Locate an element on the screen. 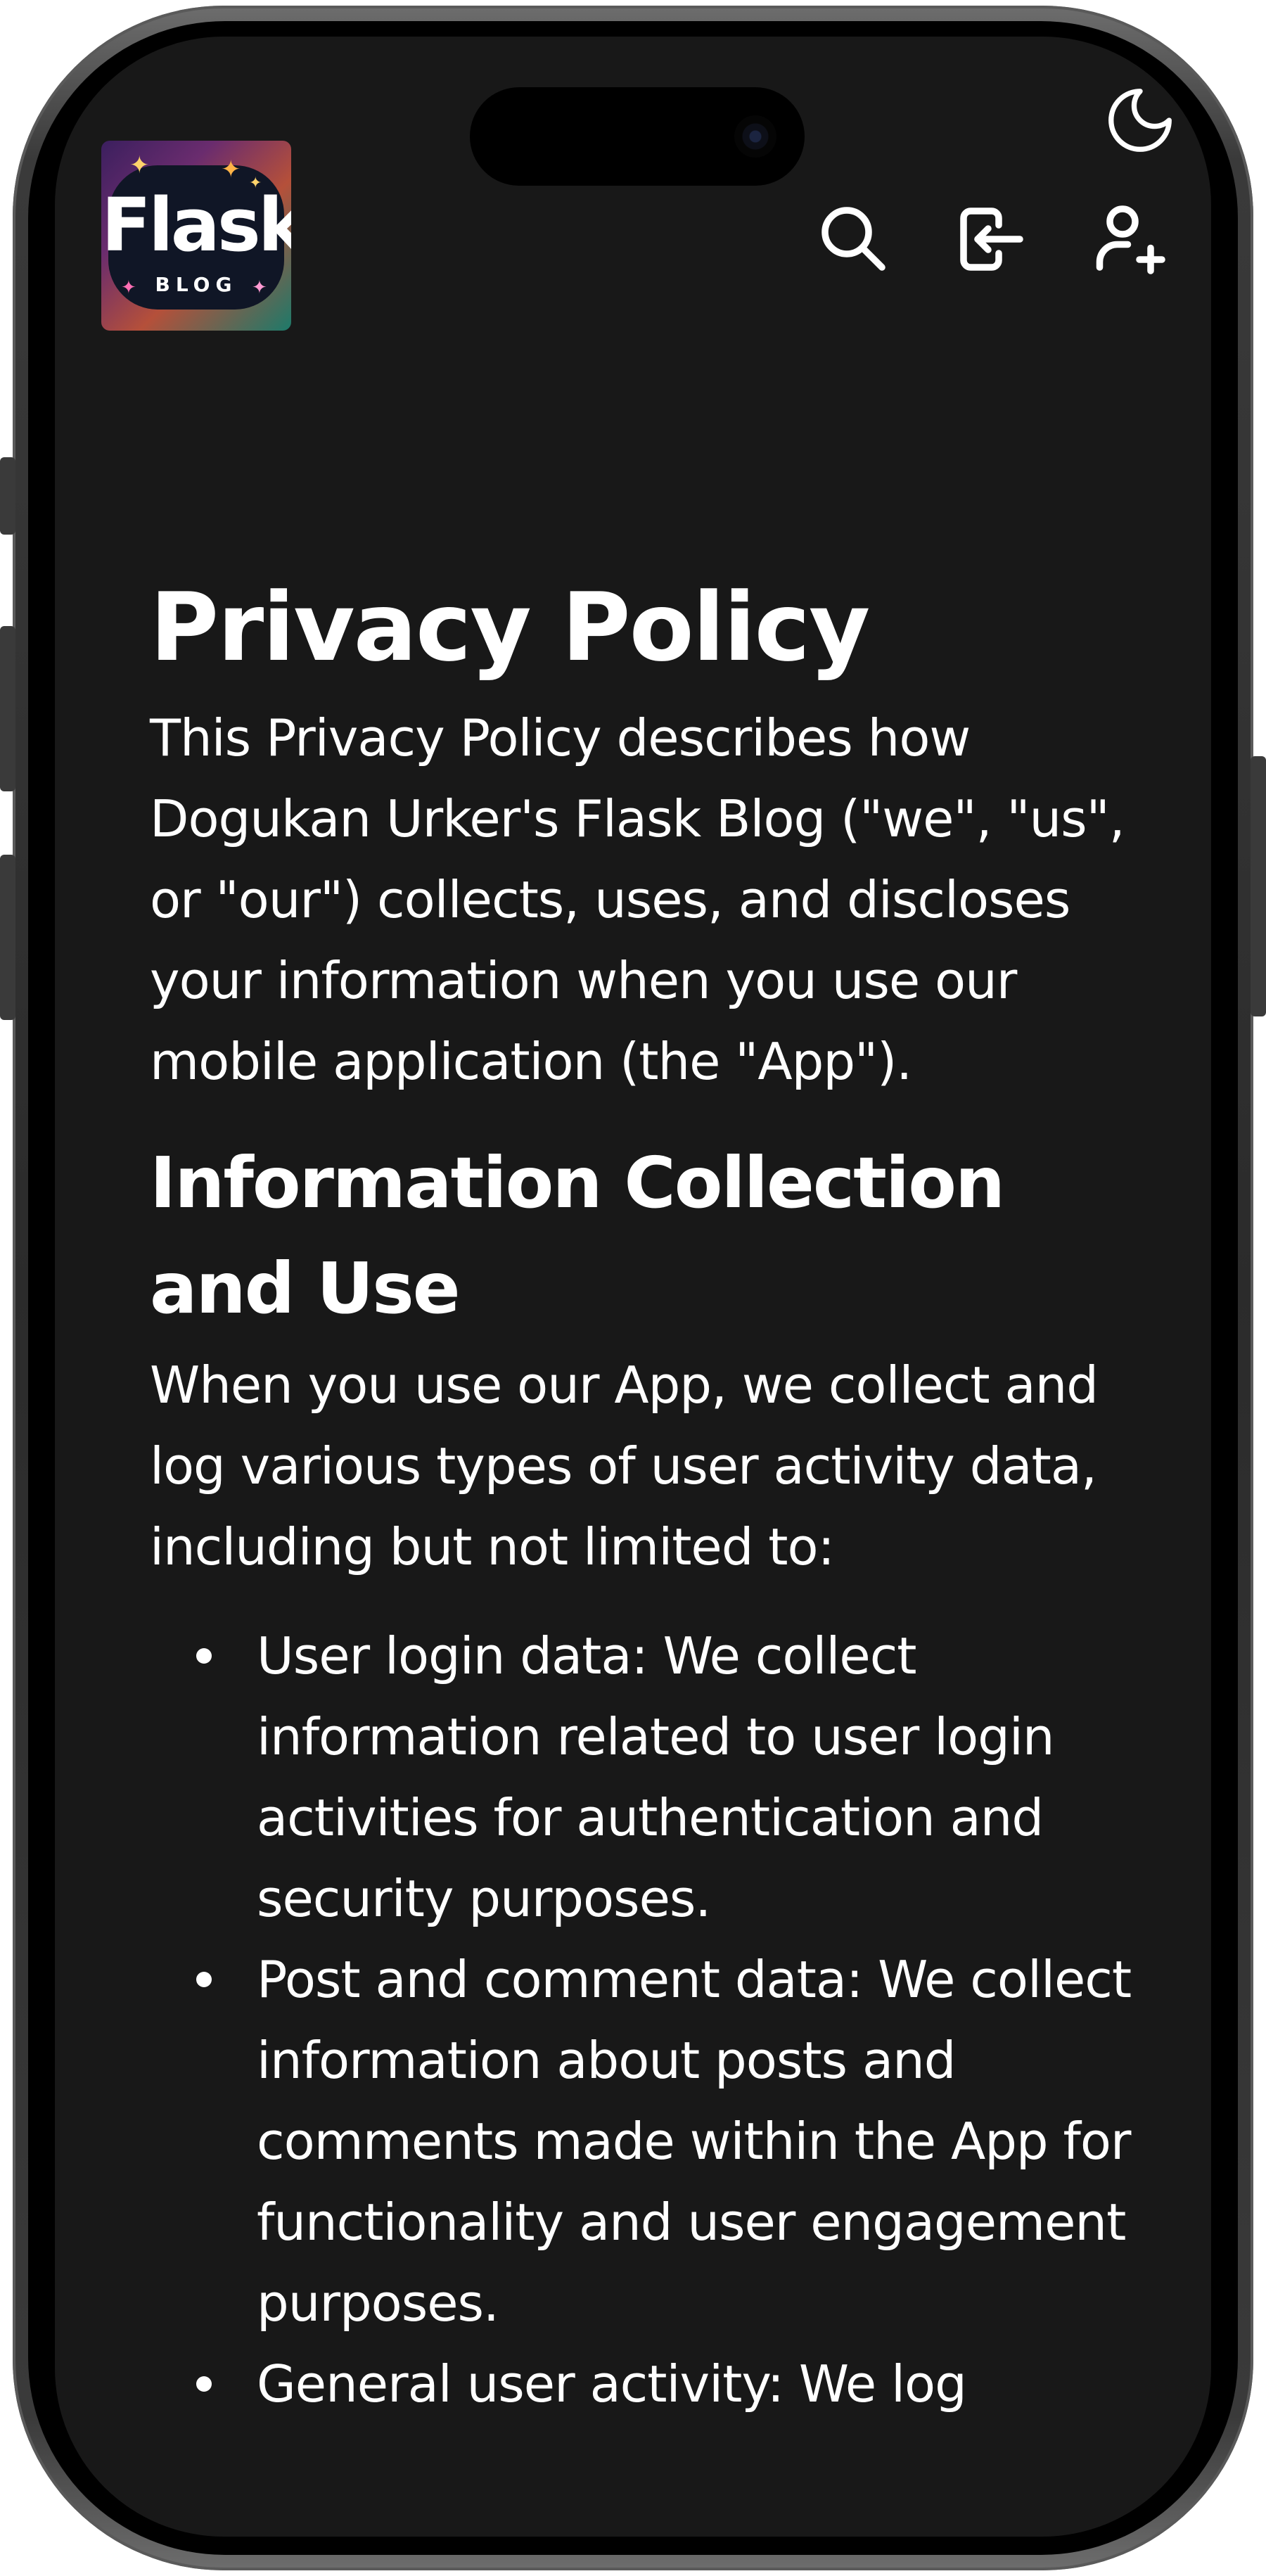  action-button is located at coordinates (8, 496).